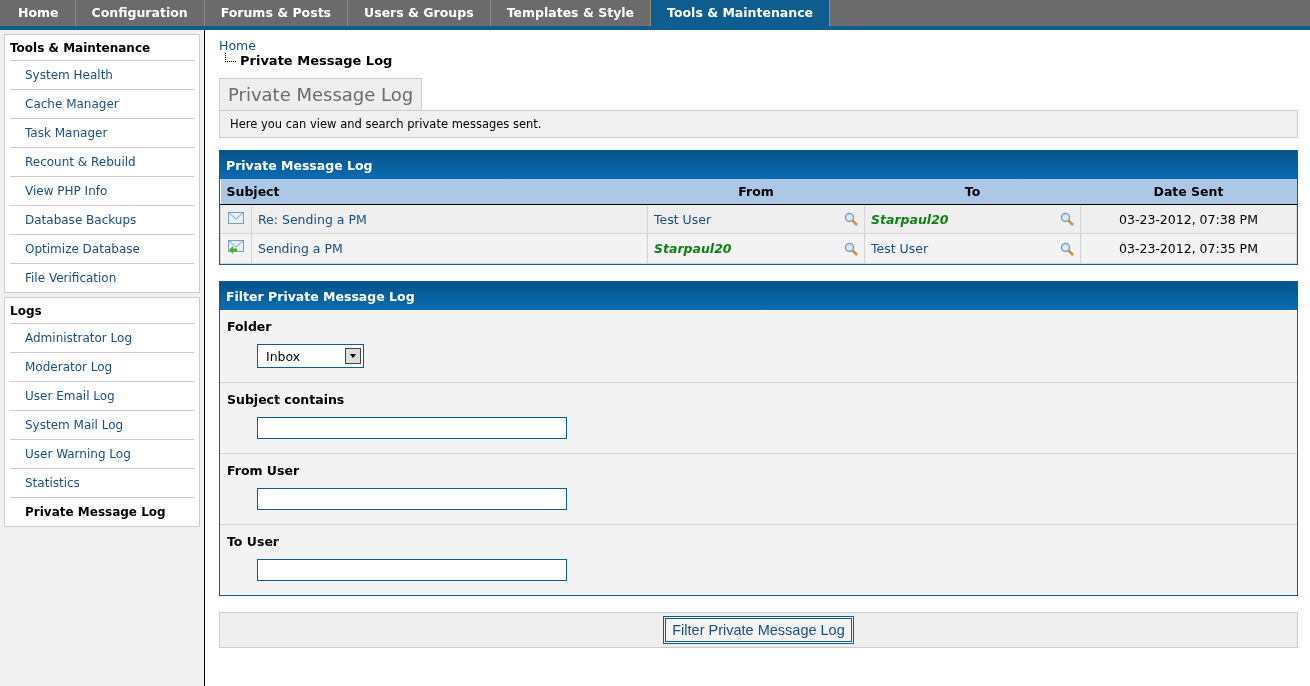 This screenshot has height=686, width=1310. Describe the element at coordinates (310, 356) in the screenshot. I see `folder-dropdown: Inbox` at that location.